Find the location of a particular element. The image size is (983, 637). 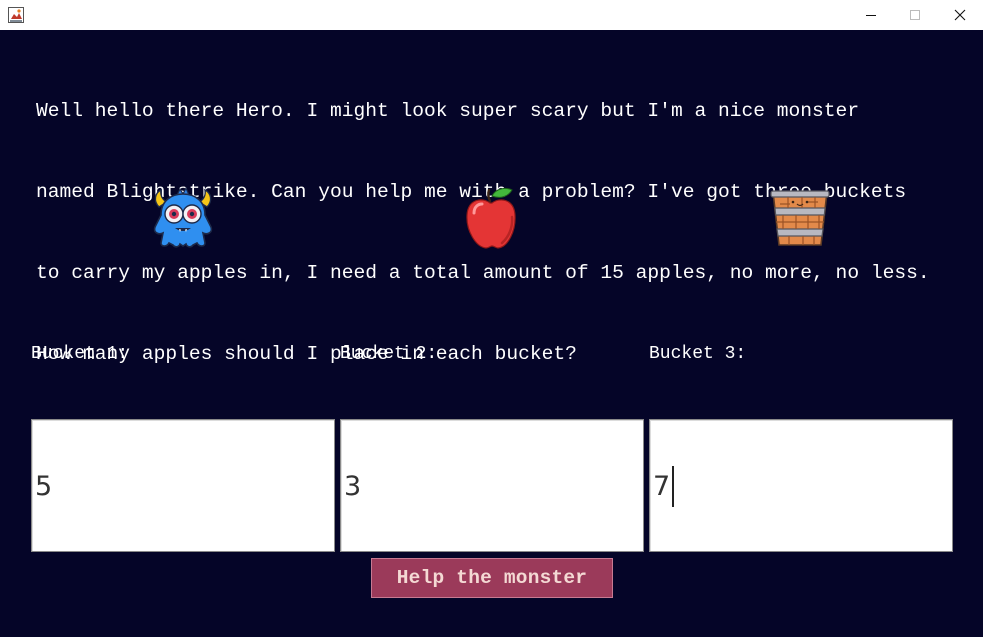

bucket-1-value: 5 is located at coordinates (44, 486).